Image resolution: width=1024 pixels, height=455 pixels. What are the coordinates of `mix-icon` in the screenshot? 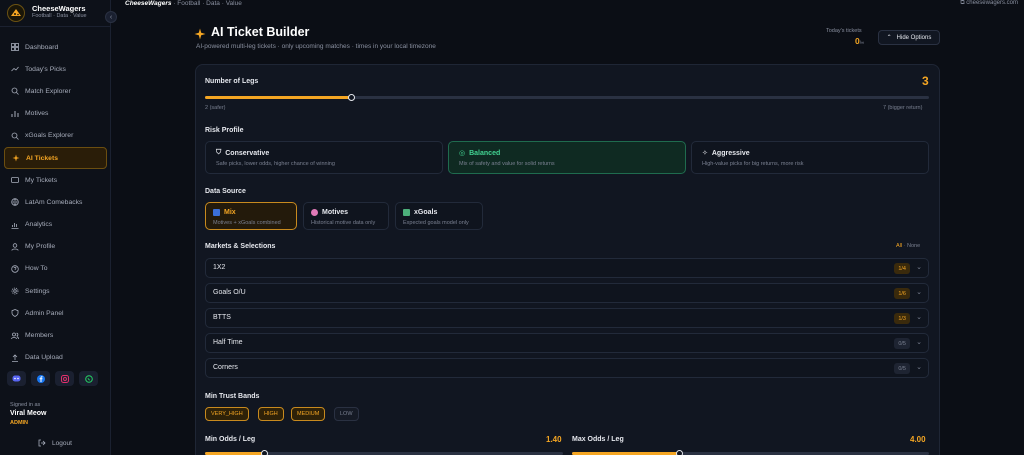 It's located at (216, 212).